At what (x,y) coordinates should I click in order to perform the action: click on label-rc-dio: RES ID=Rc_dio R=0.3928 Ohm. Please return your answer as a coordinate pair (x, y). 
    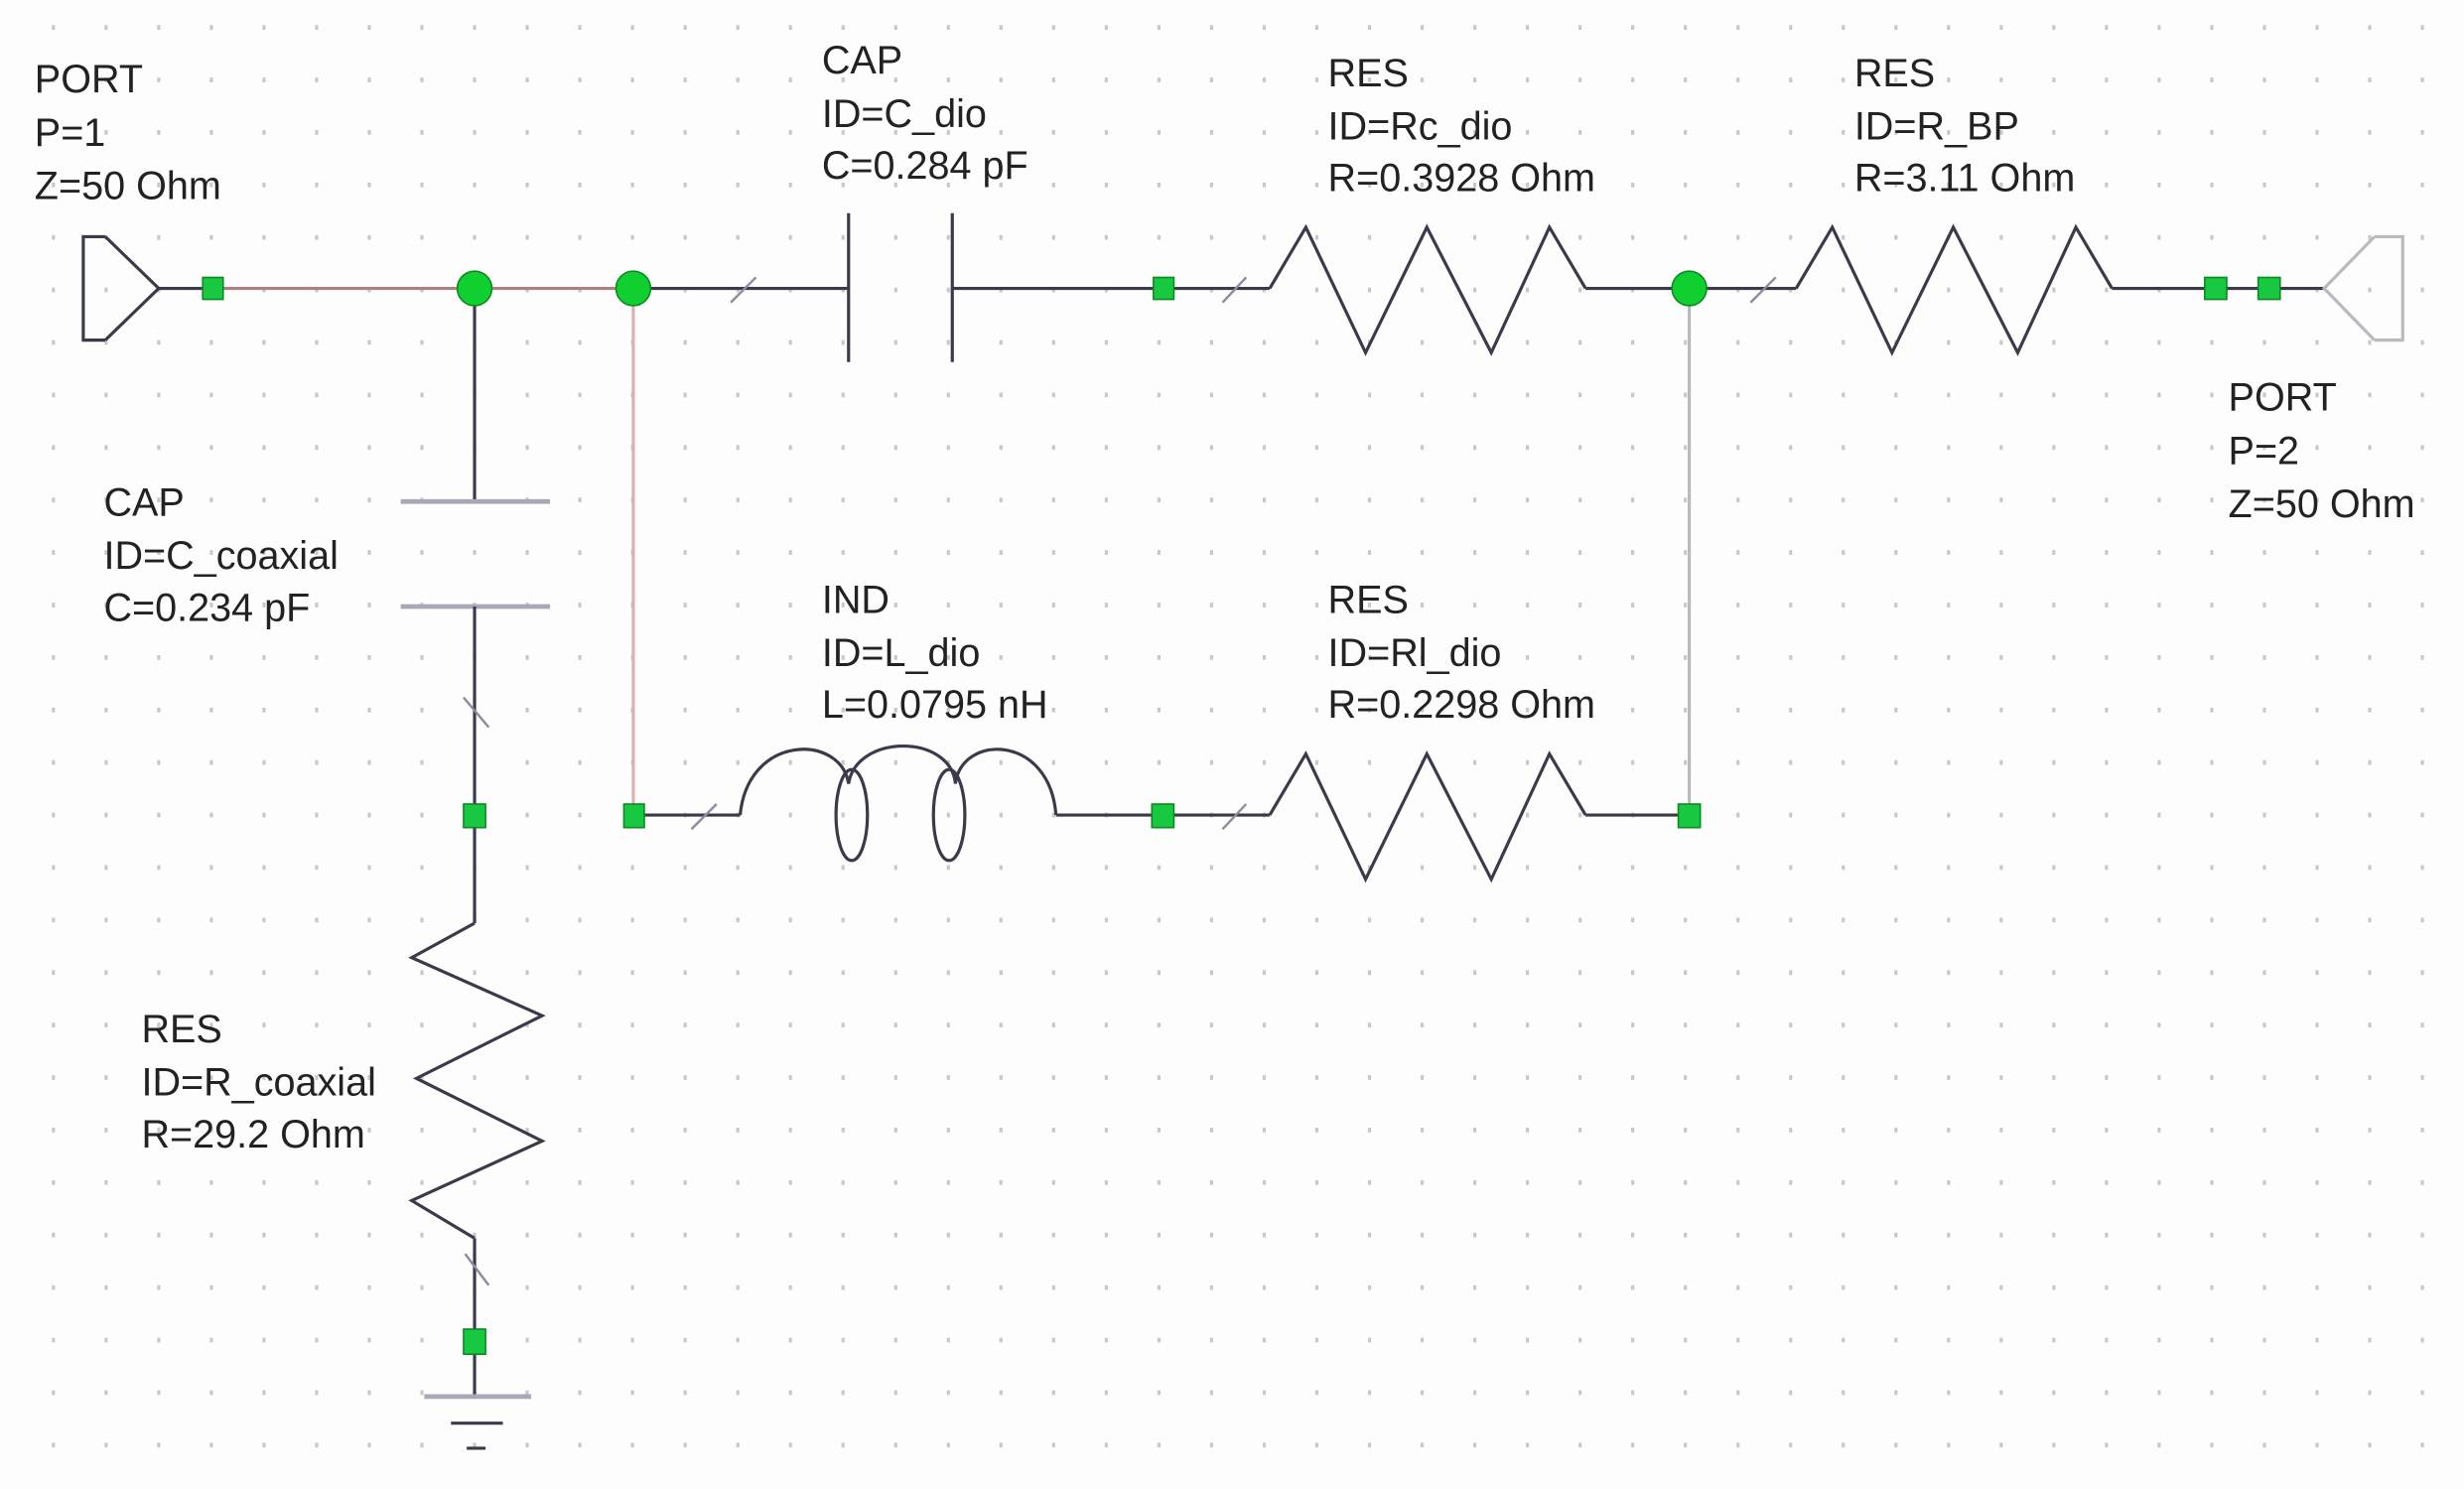
    Looking at the image, I should click on (1461, 127).